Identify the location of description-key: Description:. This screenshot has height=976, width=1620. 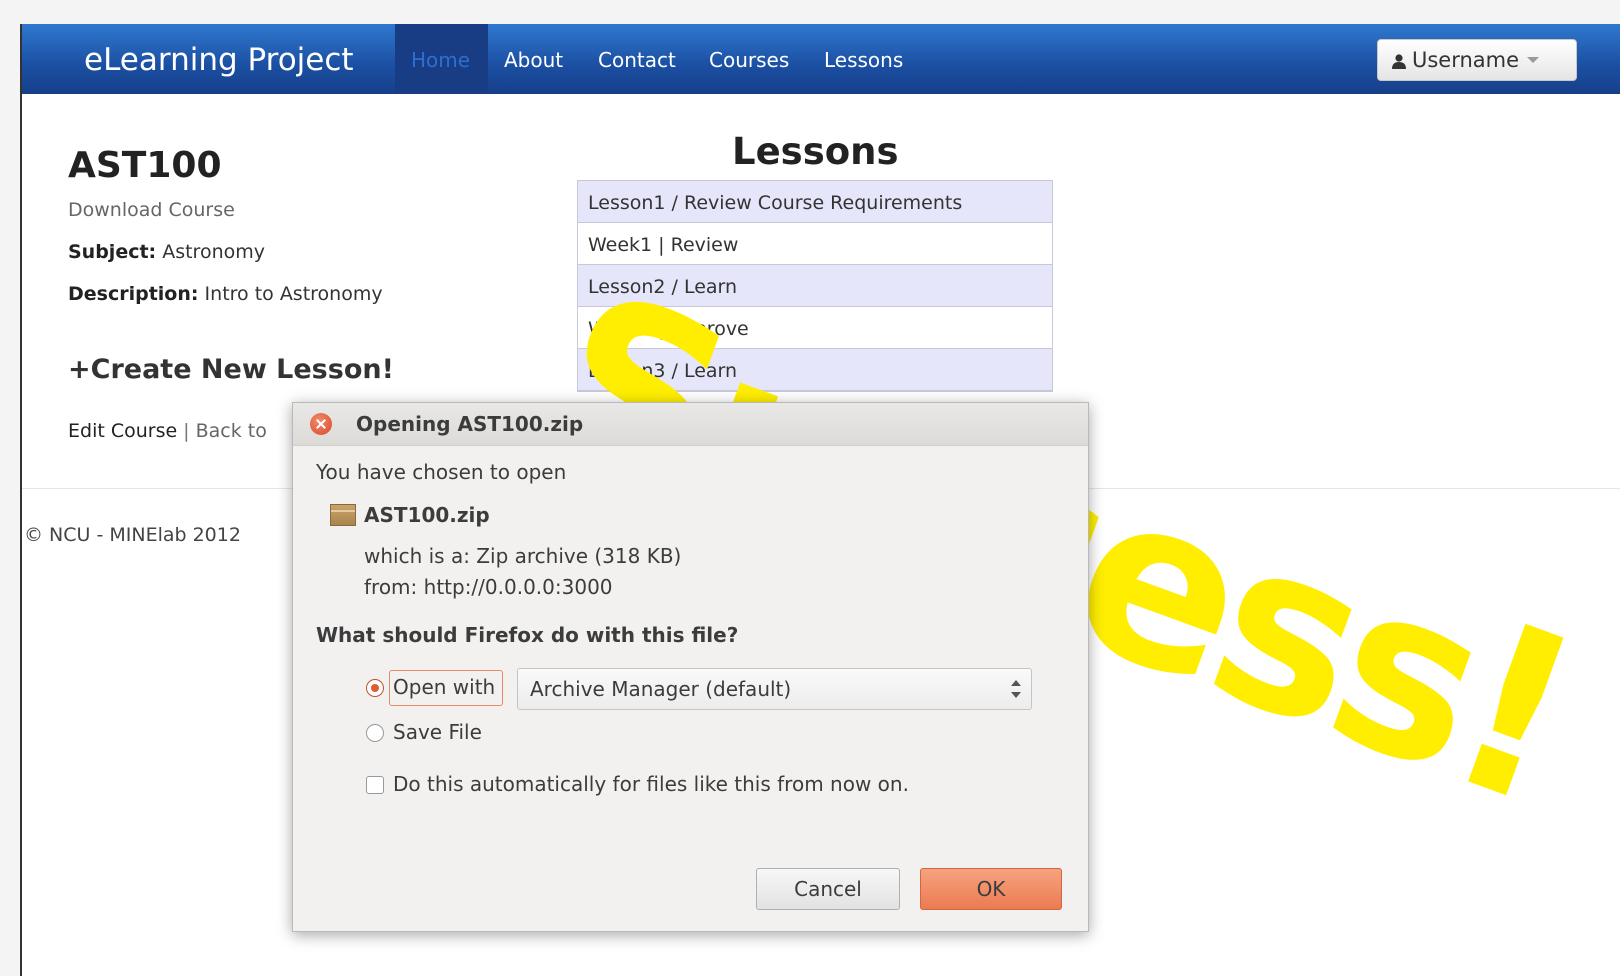
(133, 294).